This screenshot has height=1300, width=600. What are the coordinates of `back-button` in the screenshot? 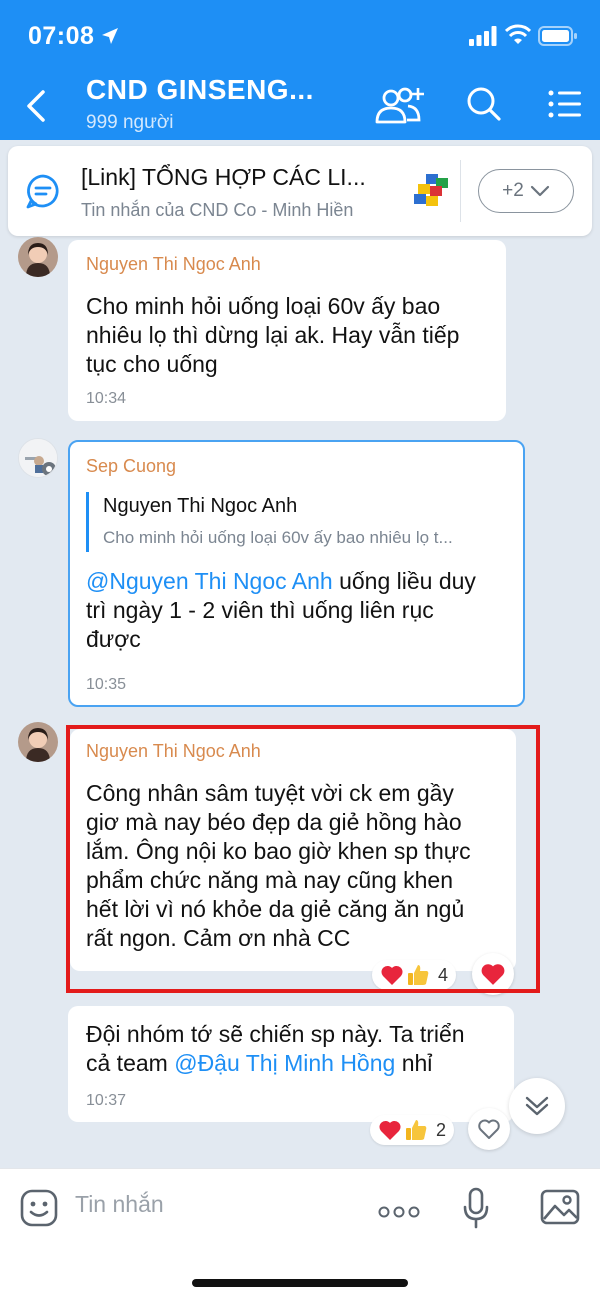 It's located at (36, 106).